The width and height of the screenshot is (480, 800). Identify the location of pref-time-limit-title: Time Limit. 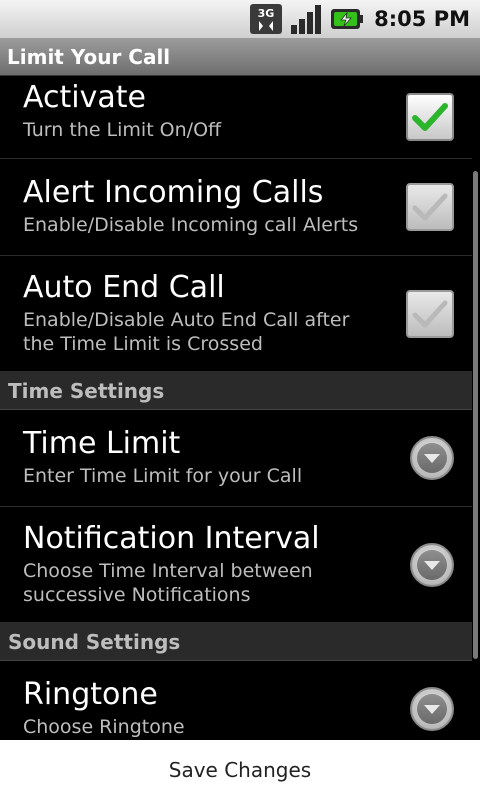
(102, 443).